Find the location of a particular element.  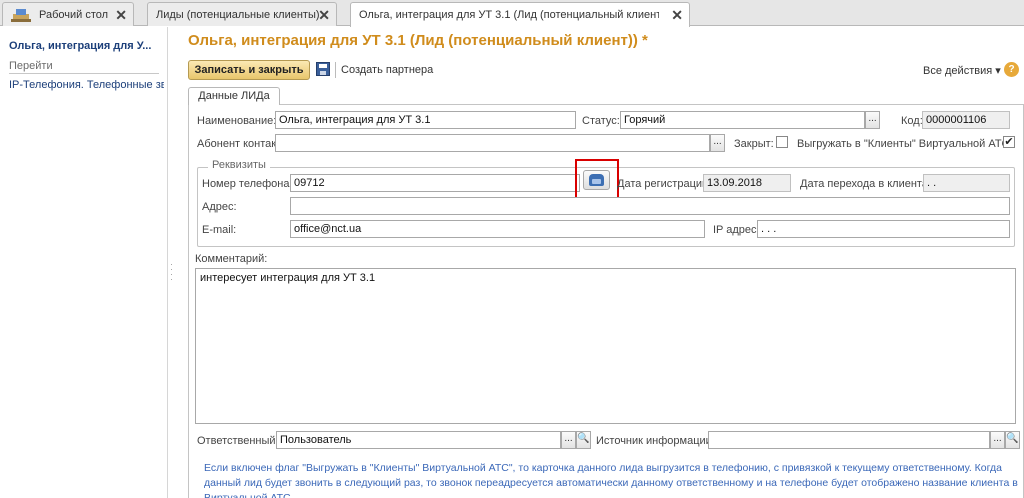

source-label: Источник информации: is located at coordinates (655, 441).